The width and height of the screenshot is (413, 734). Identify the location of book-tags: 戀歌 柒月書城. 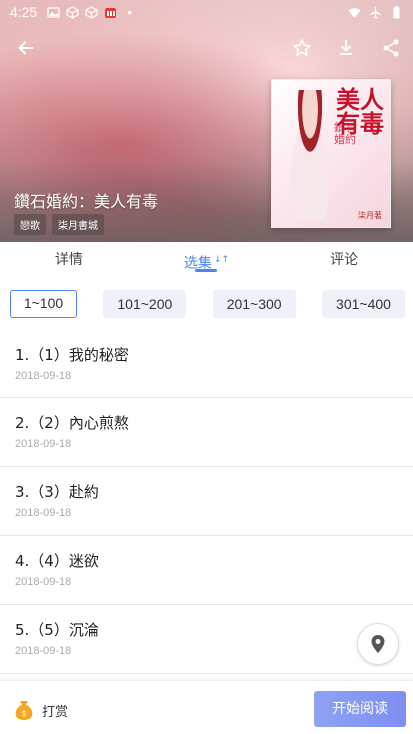
(59, 224).